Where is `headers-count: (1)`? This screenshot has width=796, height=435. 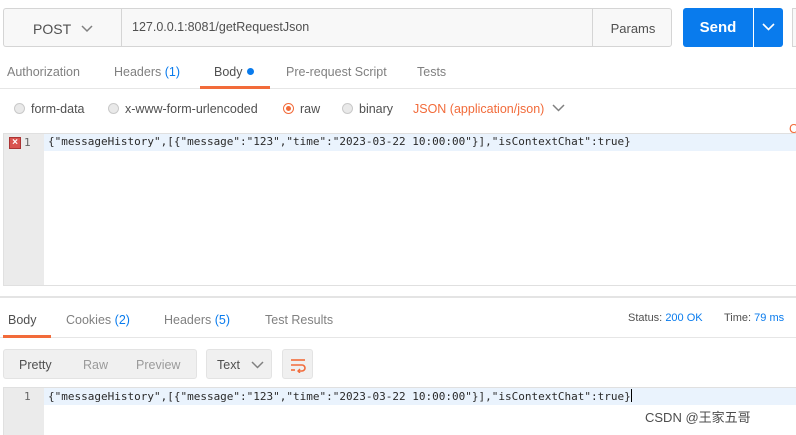 headers-count: (1) is located at coordinates (172, 72).